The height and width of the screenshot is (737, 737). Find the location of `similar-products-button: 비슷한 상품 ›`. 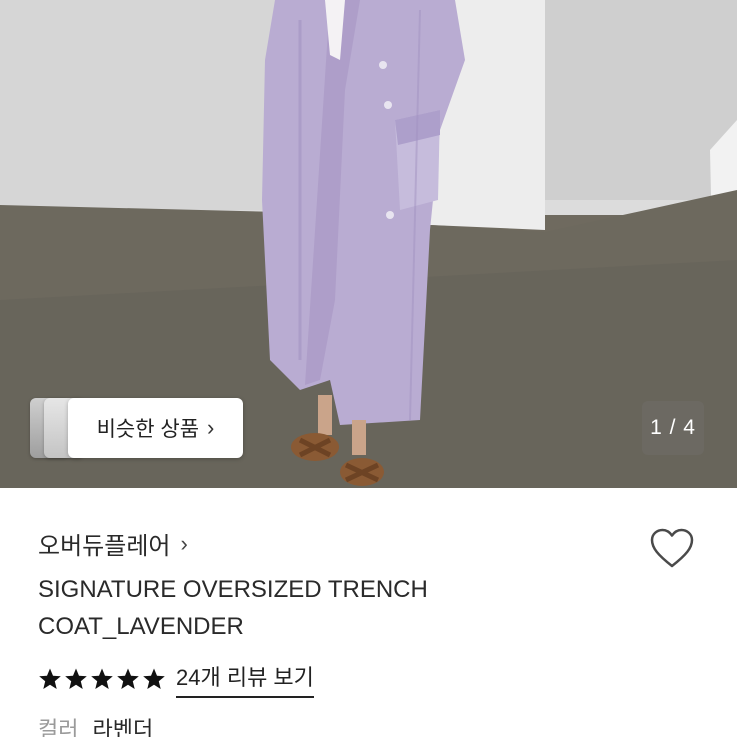

similar-products-button: 비슷한 상품 › is located at coordinates (155, 428).